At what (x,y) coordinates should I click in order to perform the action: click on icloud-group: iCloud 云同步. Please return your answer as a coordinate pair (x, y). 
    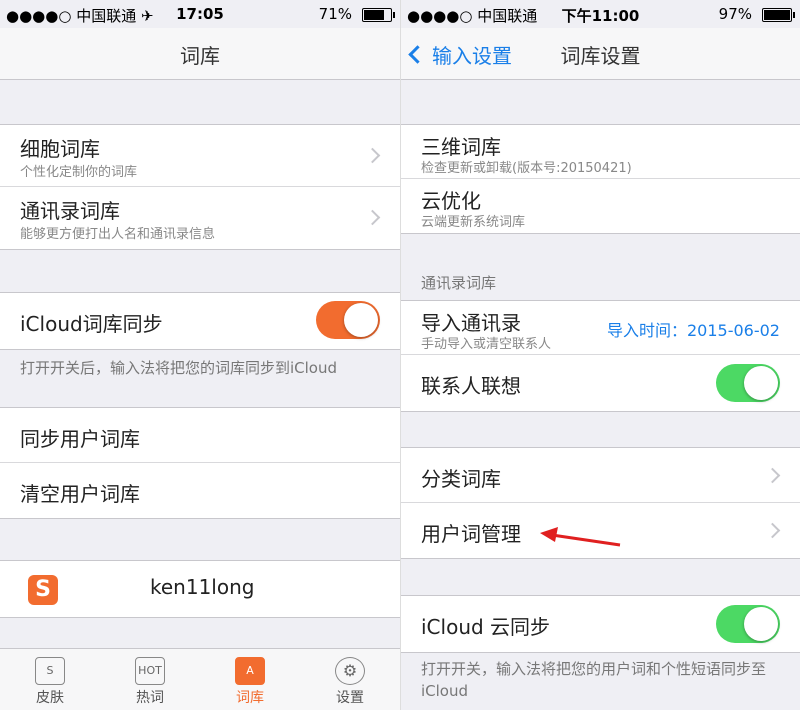
    Looking at the image, I should click on (600, 624).